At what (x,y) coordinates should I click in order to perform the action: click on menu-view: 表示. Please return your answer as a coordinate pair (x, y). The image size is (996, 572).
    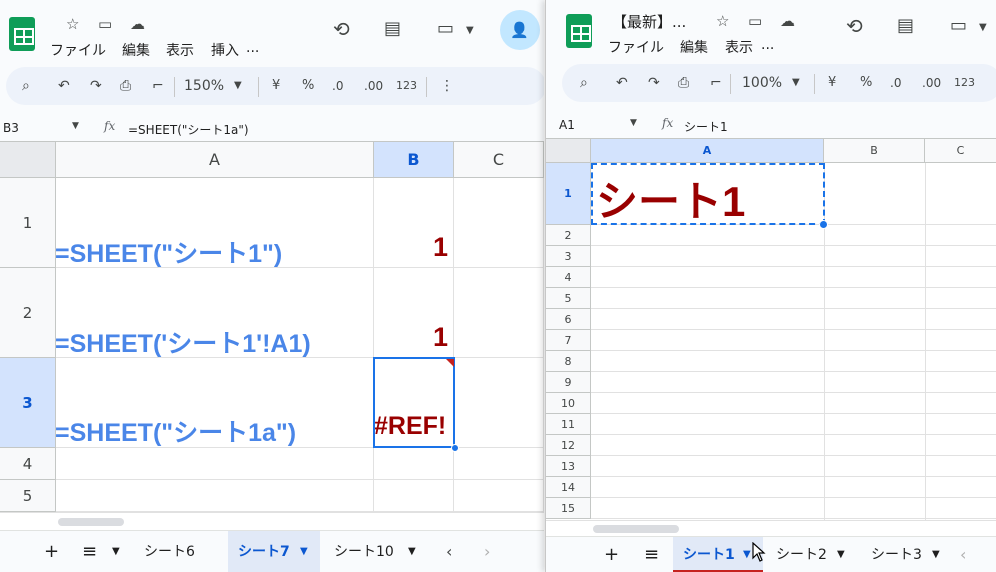
    Looking at the image, I should click on (739, 47).